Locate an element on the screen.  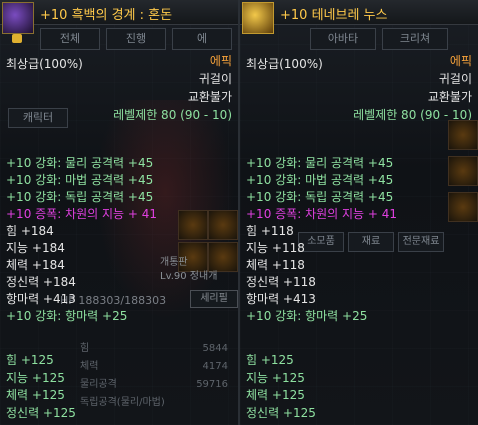
bg-stat-label: 체력 is located at coordinates (89, 366).